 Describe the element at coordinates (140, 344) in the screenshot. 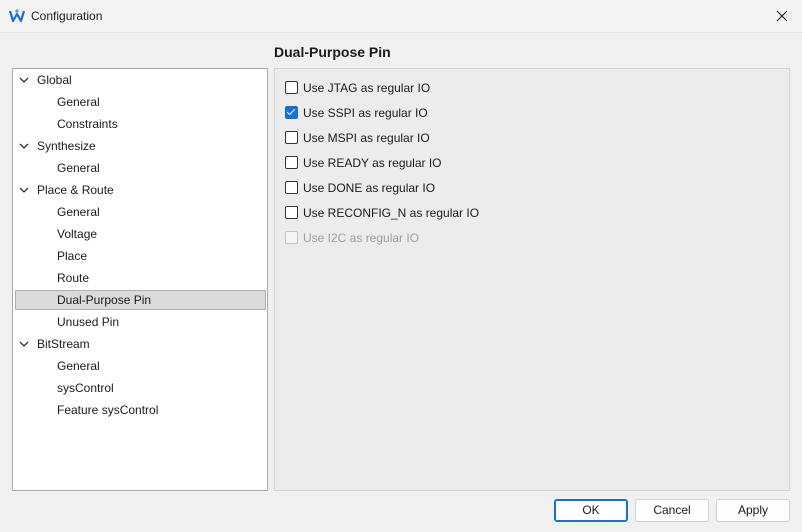

I see `tree-group: BitStream` at that location.